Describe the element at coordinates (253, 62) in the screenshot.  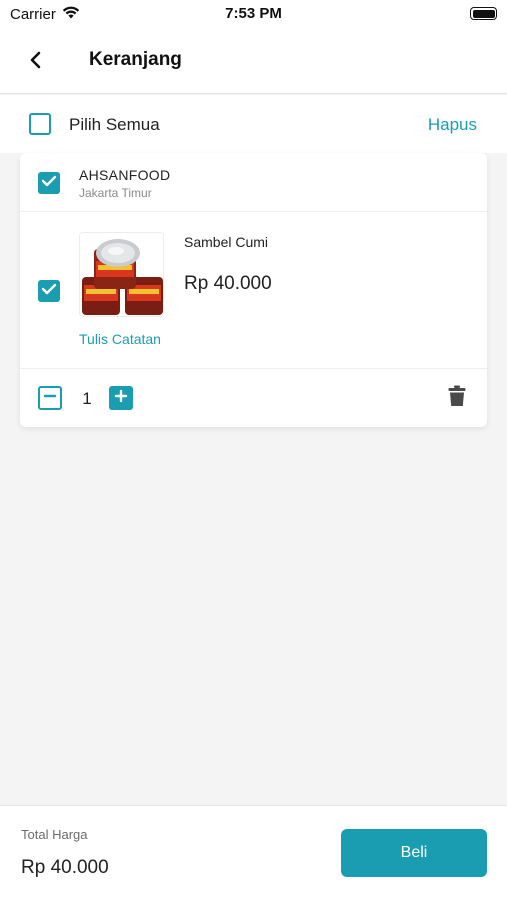
I see `app-header: Keranjang` at that location.